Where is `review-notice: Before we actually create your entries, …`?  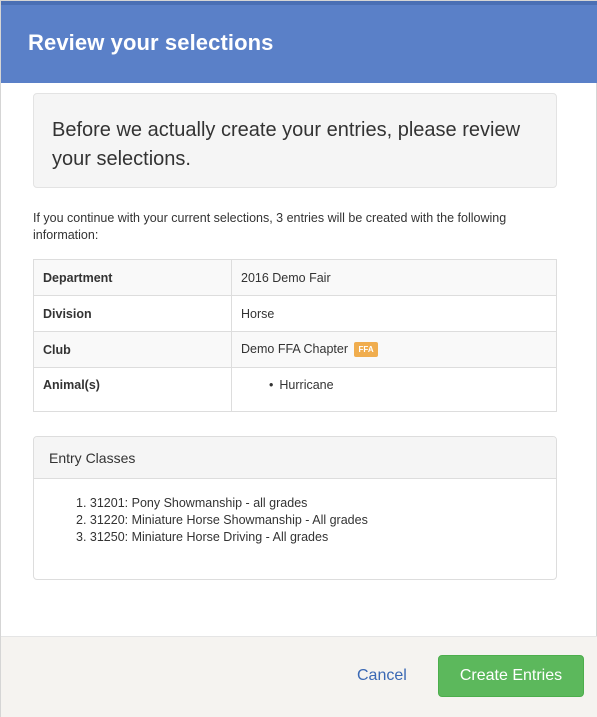
review-notice: Before we actually create your entries, … is located at coordinates (295, 140).